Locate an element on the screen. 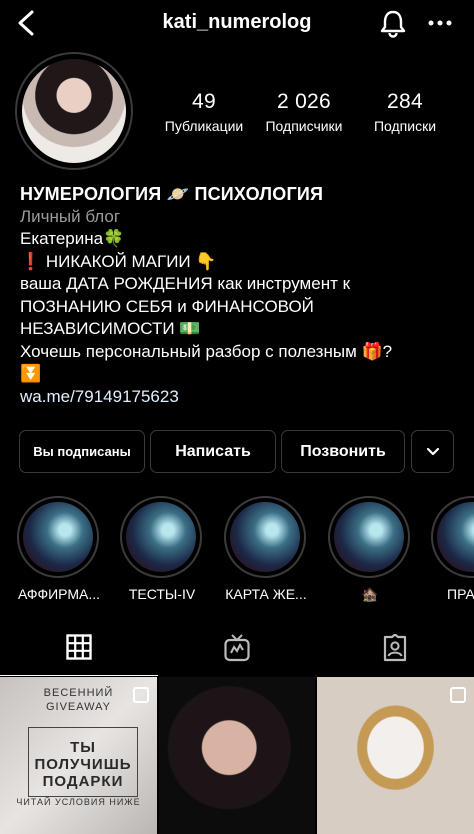 This screenshot has height=834, width=474. post-text: GIVEAWAY is located at coordinates (78, 707).